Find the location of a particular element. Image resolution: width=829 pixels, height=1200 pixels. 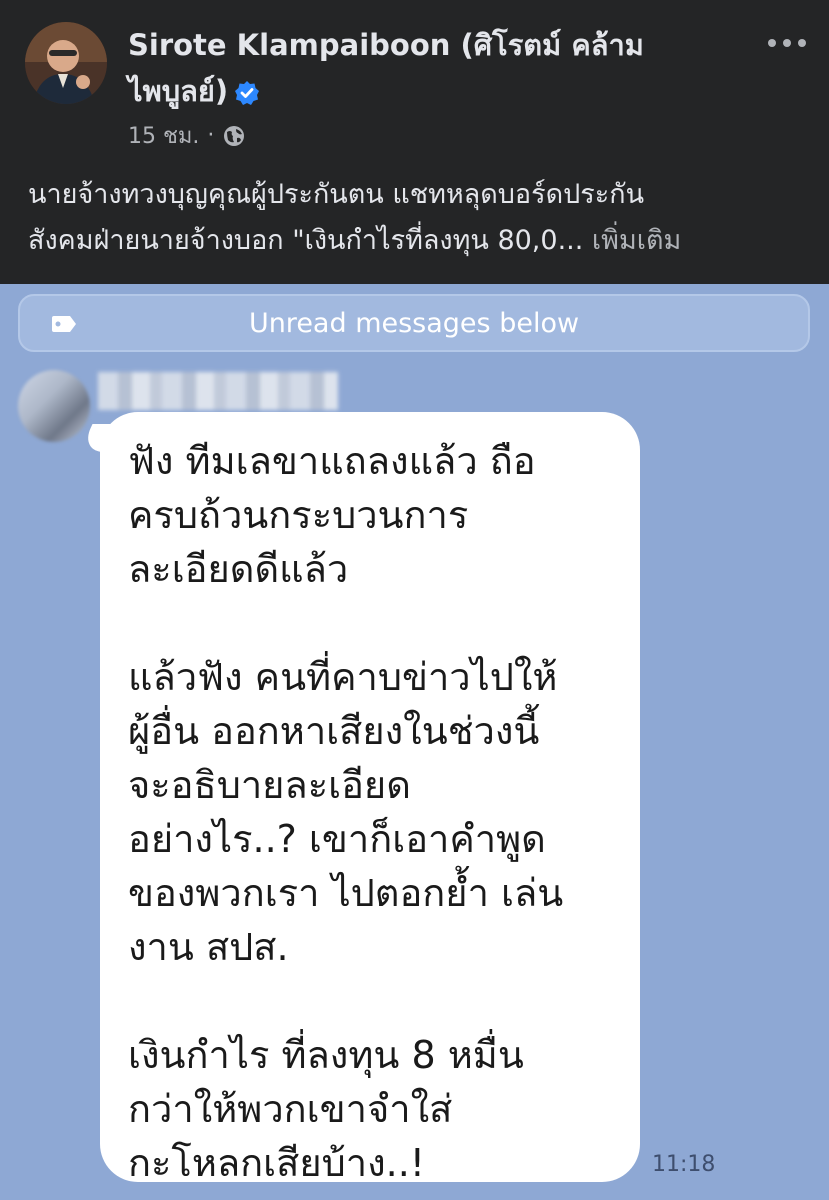

tag-icon is located at coordinates (64, 324).